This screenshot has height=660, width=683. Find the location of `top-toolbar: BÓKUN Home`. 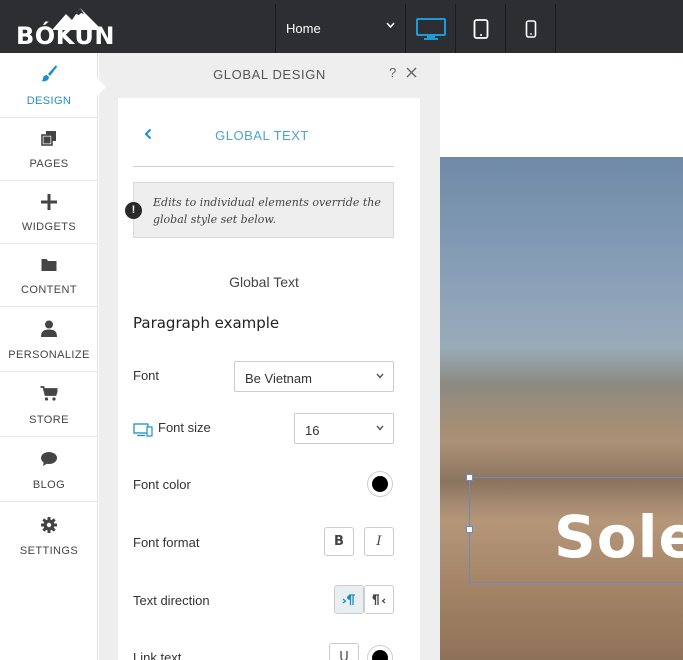

top-toolbar: BÓKUN Home is located at coordinates (341, 26).